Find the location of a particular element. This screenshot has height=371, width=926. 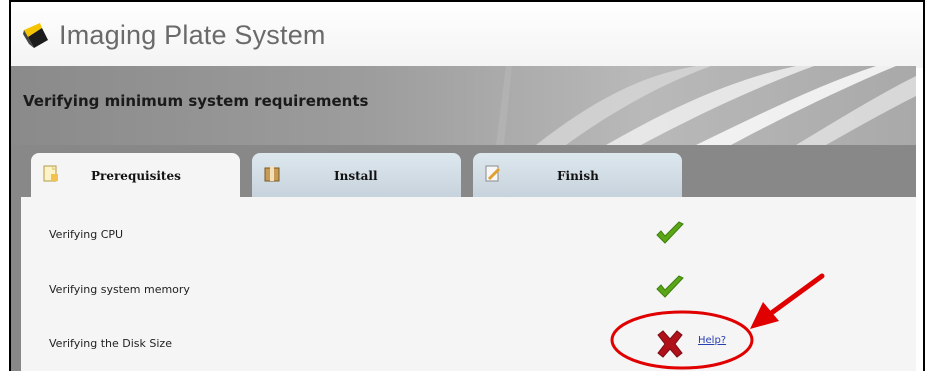

app-title: Imaging Plate System is located at coordinates (192, 35).